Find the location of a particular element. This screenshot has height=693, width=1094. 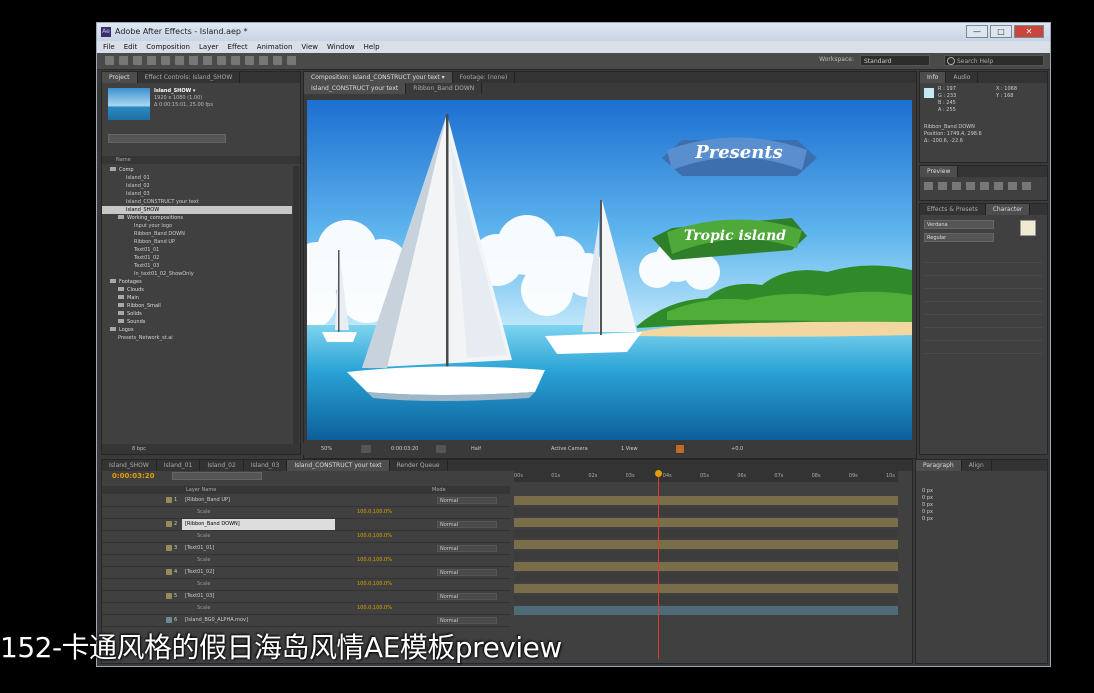

paragraph-tab-1: Align is located at coordinates (977, 465).